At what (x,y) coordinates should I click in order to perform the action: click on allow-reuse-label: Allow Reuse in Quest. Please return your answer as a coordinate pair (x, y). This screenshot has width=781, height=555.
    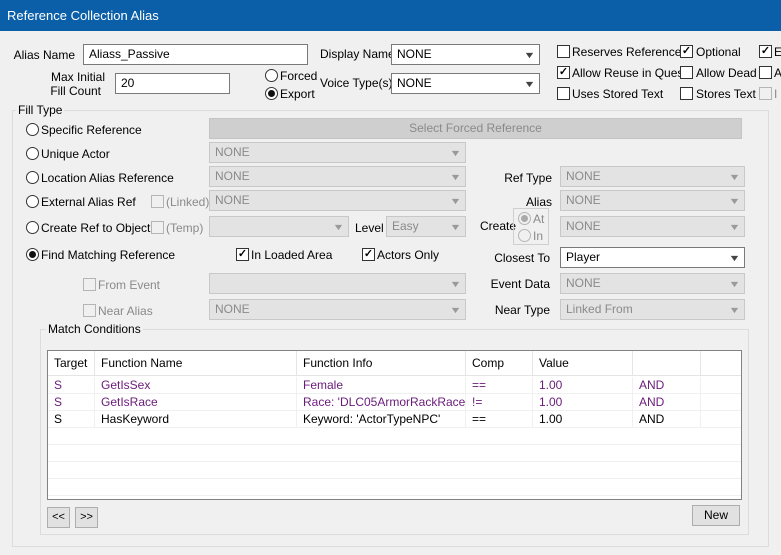
    Looking at the image, I should click on (629, 73).